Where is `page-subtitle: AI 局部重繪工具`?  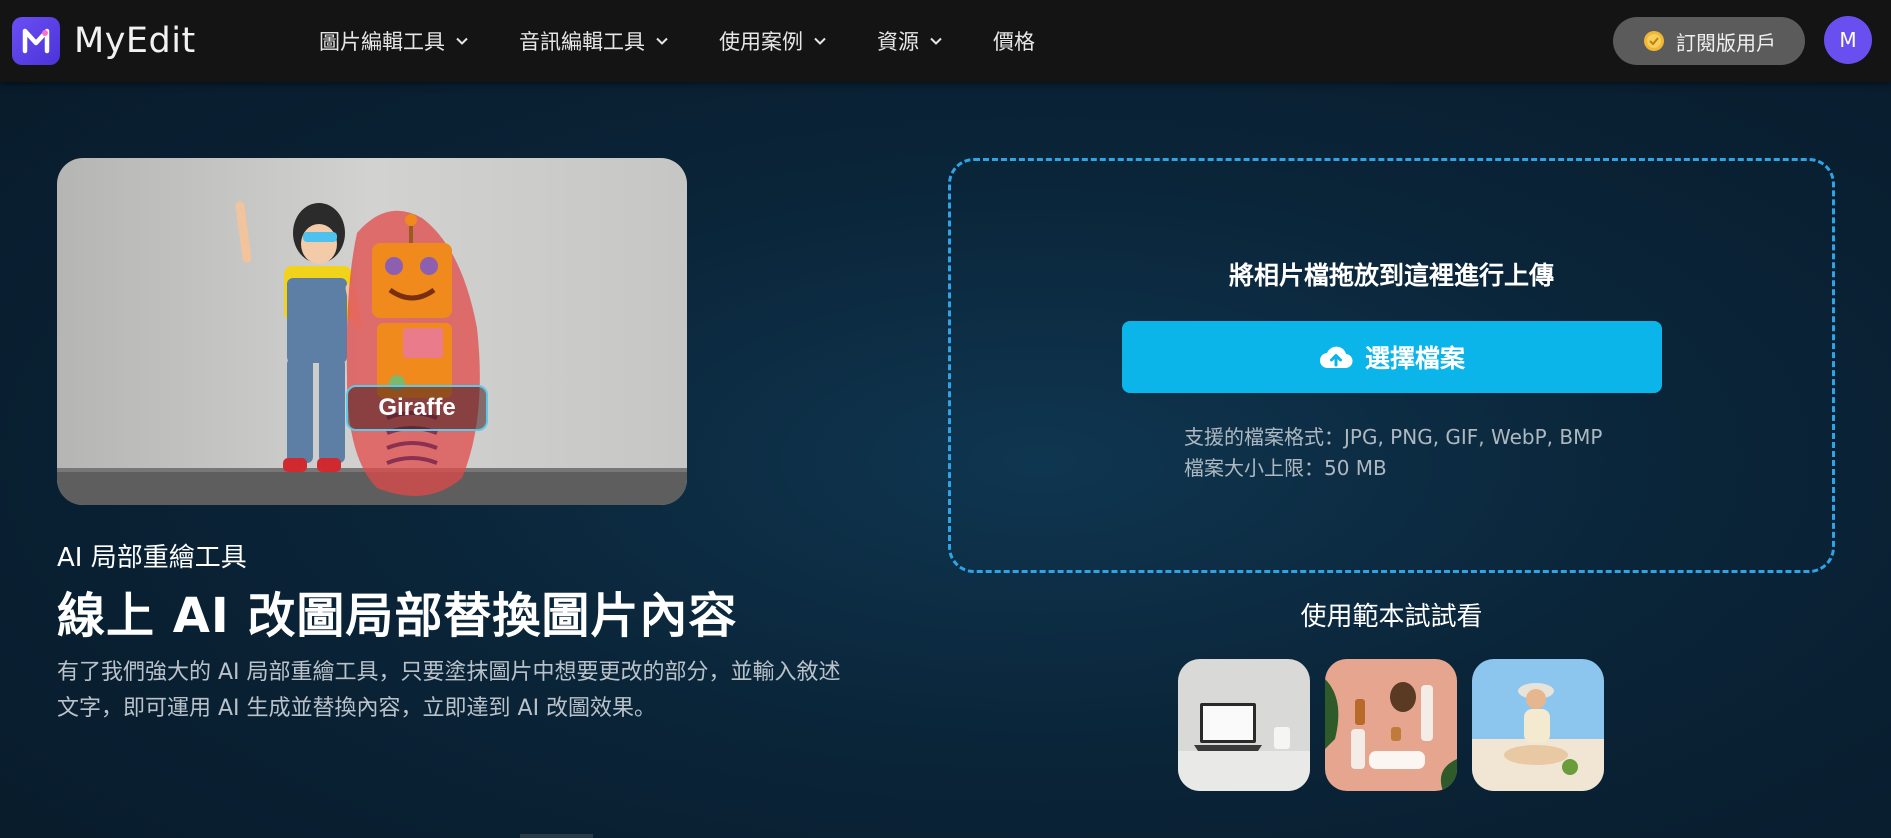 page-subtitle: AI 局部重繪工具 is located at coordinates (152, 558).